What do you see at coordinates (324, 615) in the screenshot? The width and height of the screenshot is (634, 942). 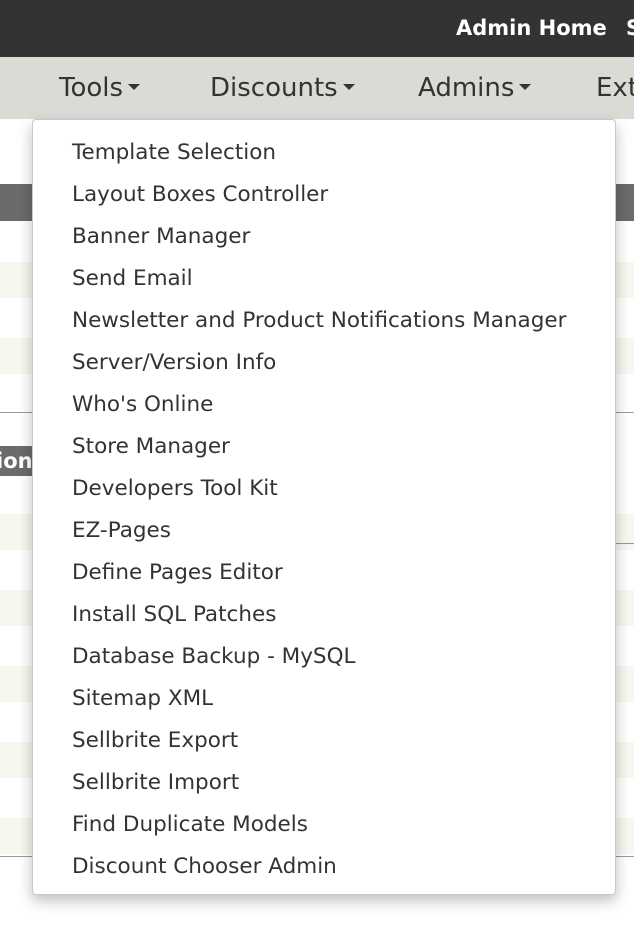 I see `menu-item-install-sql-patches: Install SQL Patches` at bounding box center [324, 615].